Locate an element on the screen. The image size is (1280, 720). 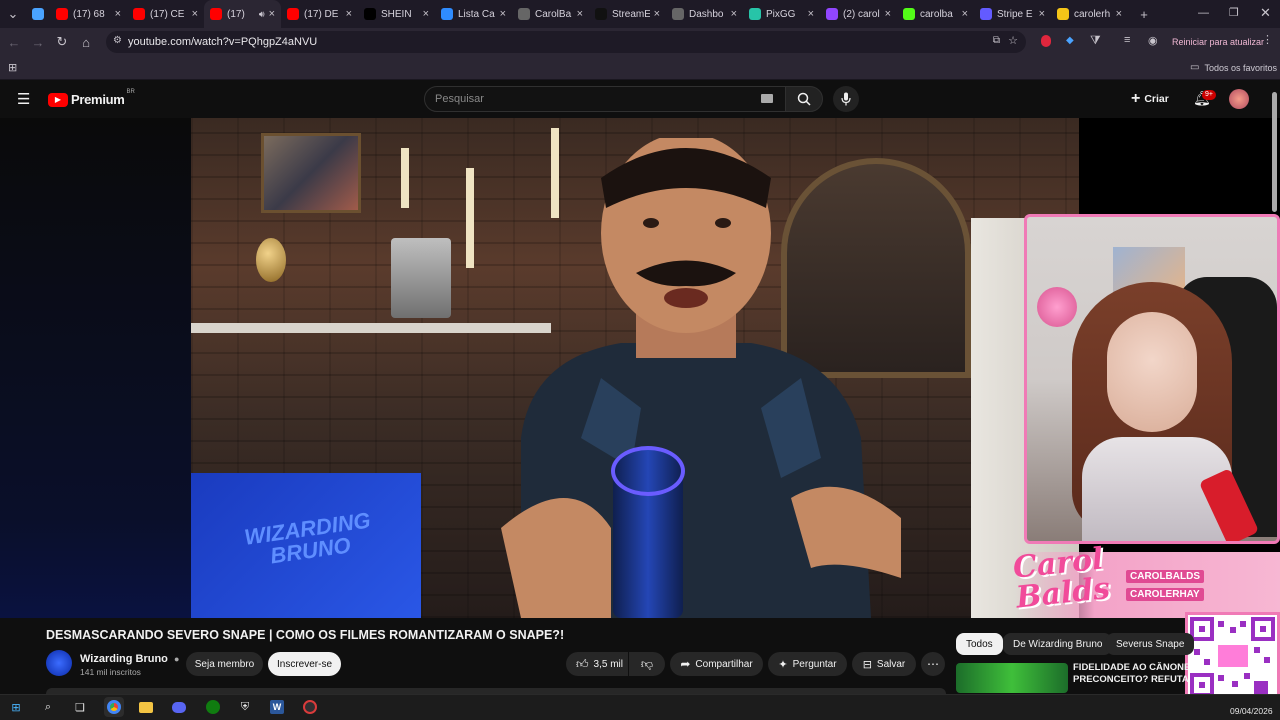
browser-tab: CarolBa × is located at coordinates (550, 14).